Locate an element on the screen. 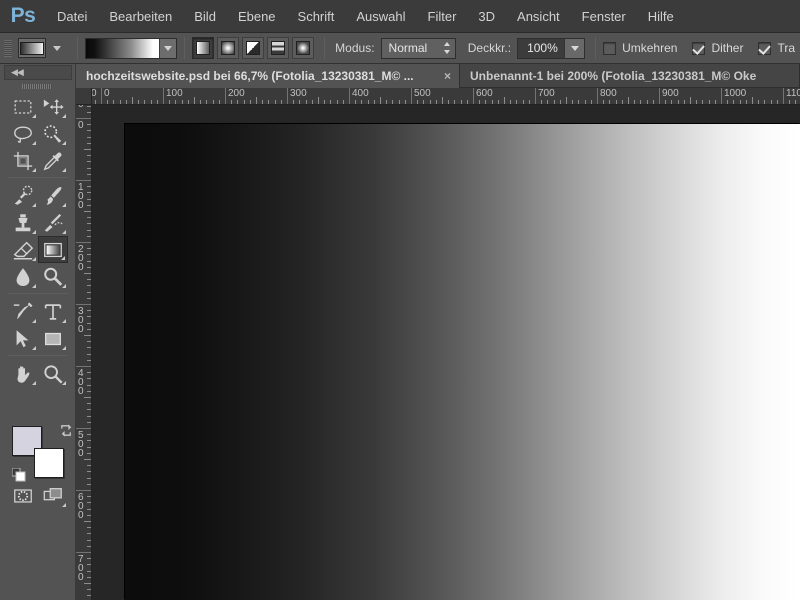  tool-path-selection is located at coordinates (23, 338).